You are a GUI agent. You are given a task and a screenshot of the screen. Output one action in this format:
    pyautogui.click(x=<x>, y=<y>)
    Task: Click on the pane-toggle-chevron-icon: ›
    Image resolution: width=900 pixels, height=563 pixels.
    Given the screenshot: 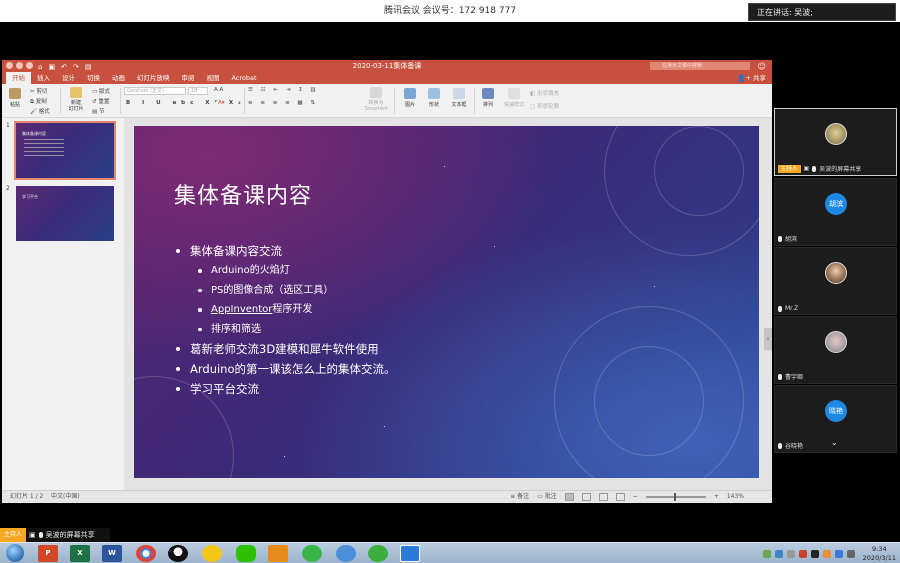 What is the action you would take?
    pyautogui.click(x=768, y=339)
    